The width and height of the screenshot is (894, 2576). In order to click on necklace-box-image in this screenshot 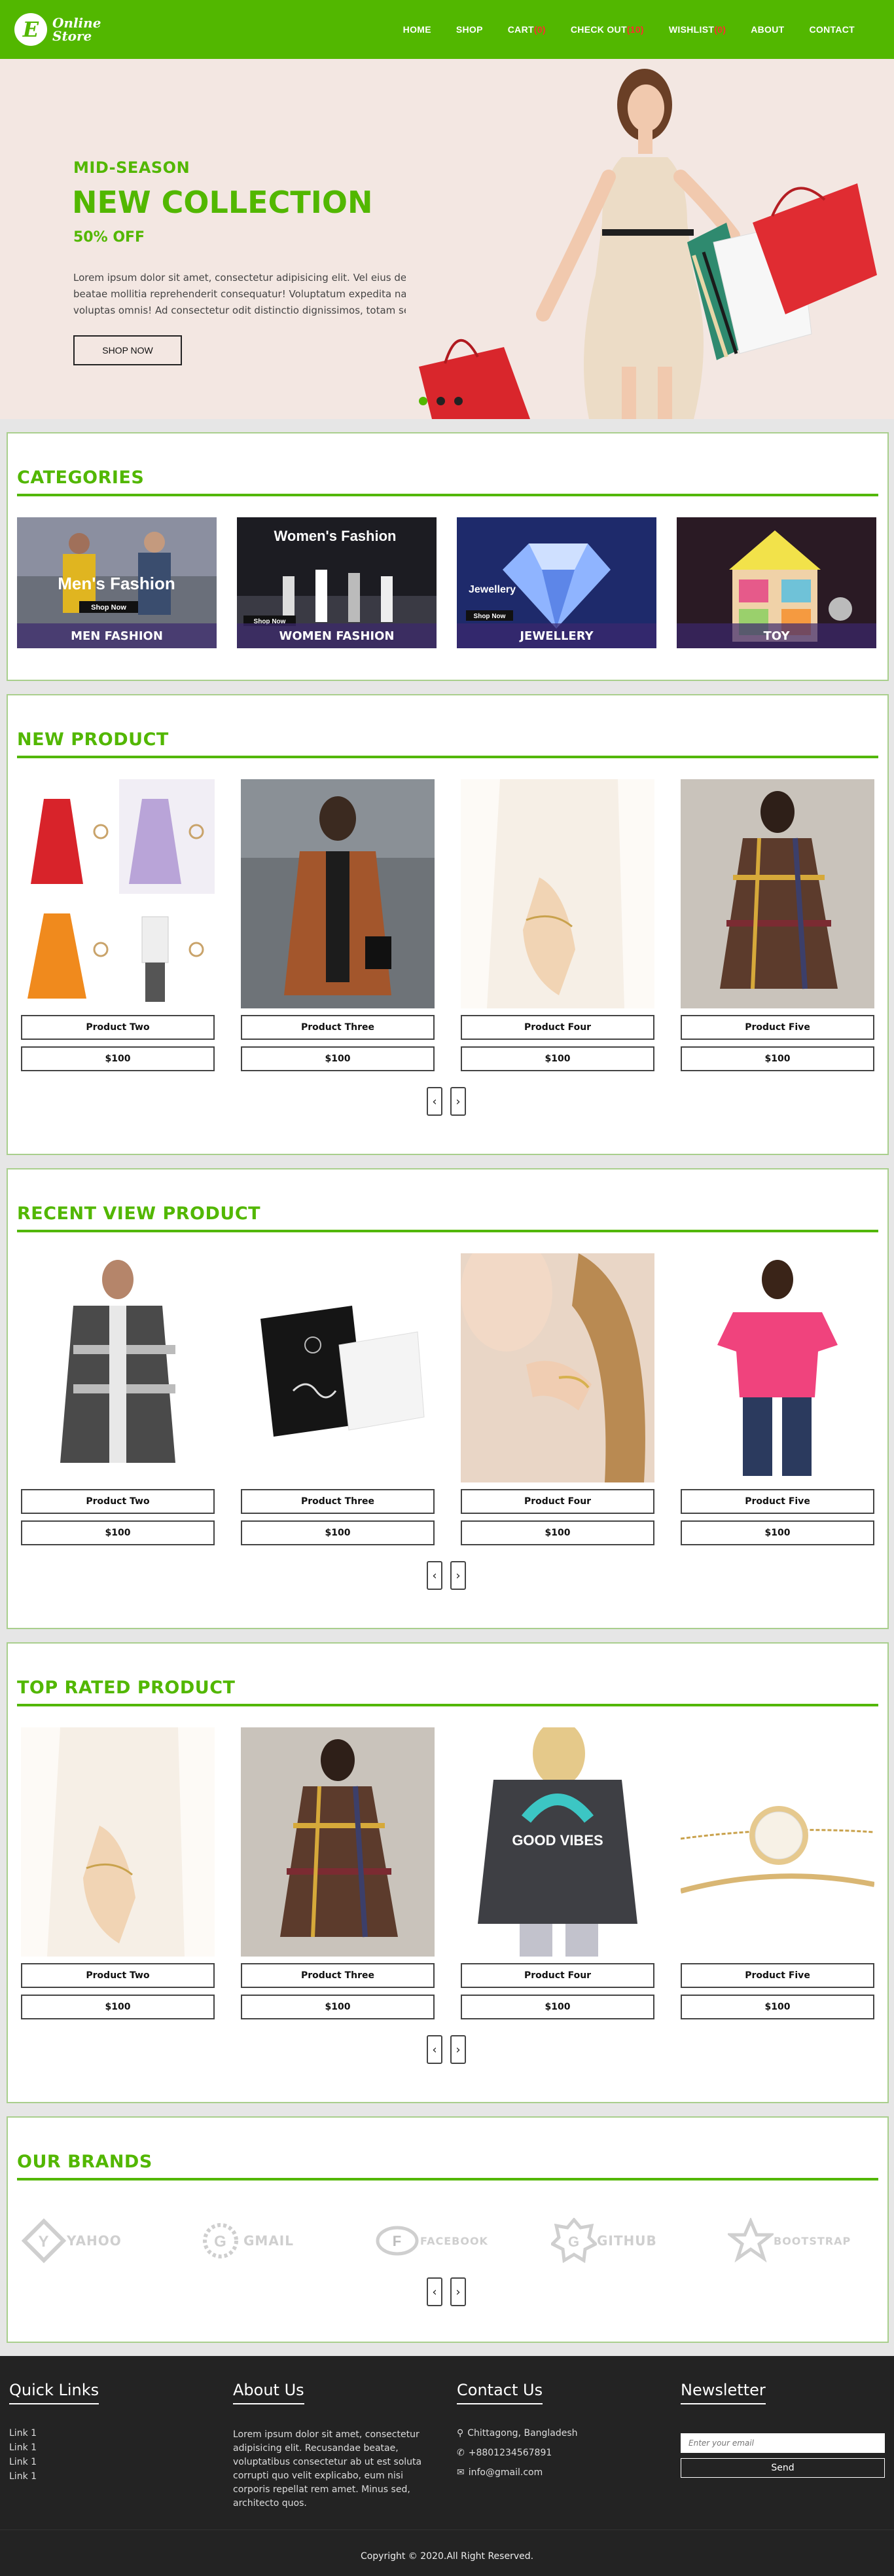, I will do `click(338, 1367)`.